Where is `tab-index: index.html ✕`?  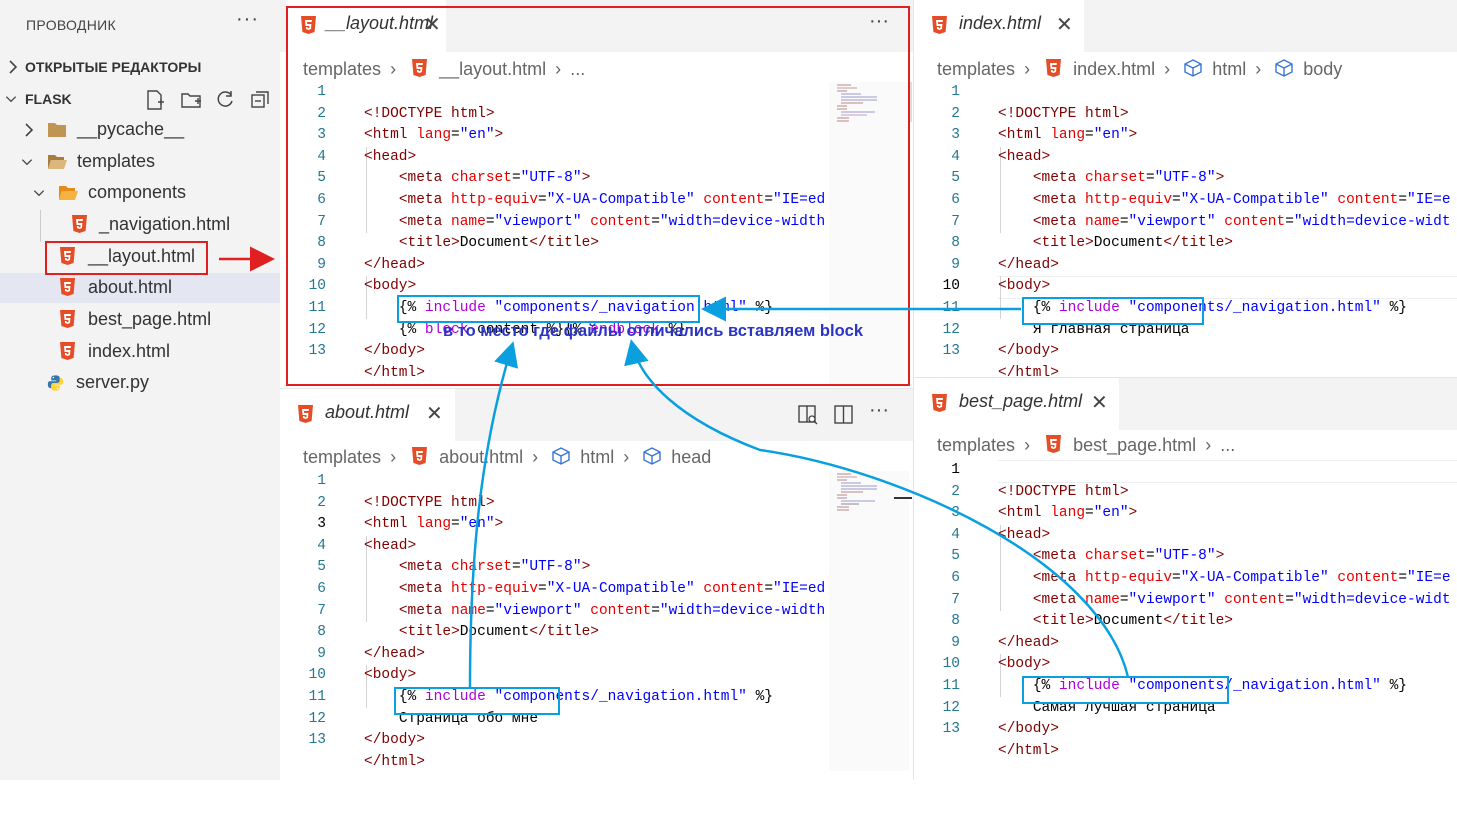 tab-index: index.html ✕ is located at coordinates (999, 26).